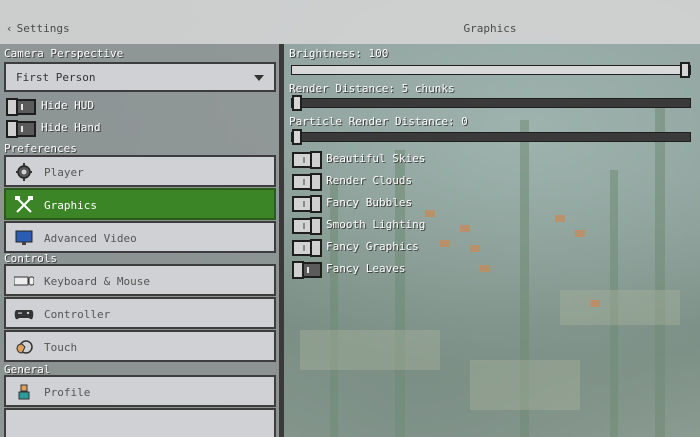 This screenshot has width=700, height=437. What do you see at coordinates (281, 240) in the screenshot?
I see `panel-divider` at bounding box center [281, 240].